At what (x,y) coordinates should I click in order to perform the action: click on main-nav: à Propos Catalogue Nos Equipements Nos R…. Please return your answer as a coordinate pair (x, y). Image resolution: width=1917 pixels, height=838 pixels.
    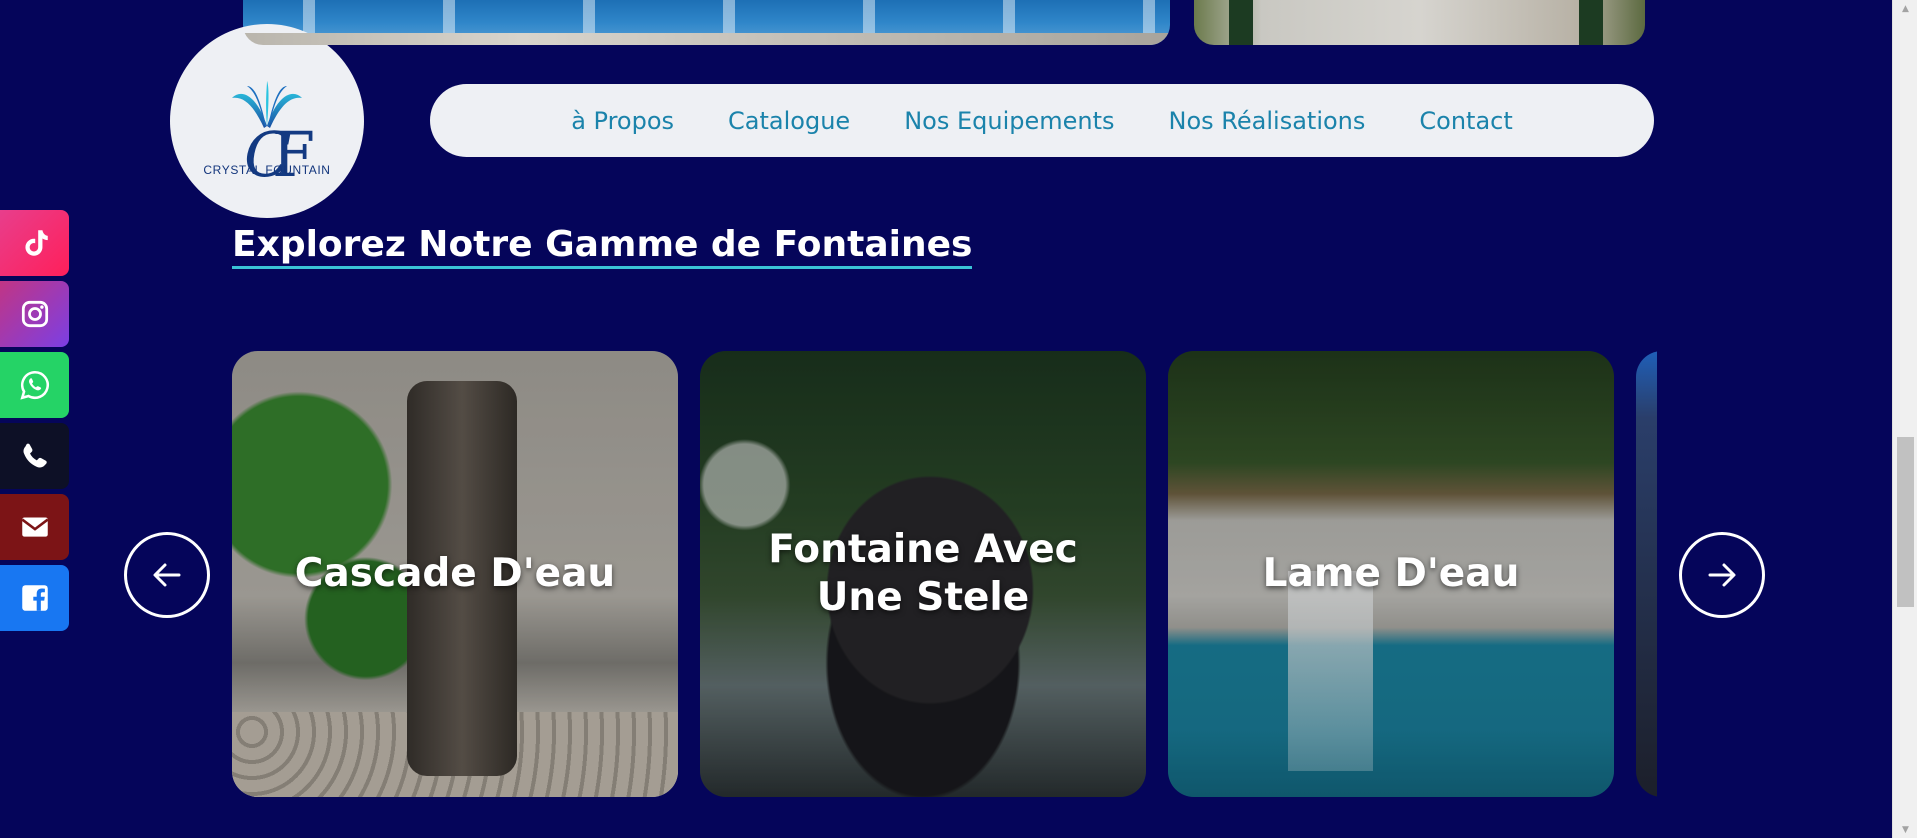
    Looking at the image, I should click on (1042, 120).